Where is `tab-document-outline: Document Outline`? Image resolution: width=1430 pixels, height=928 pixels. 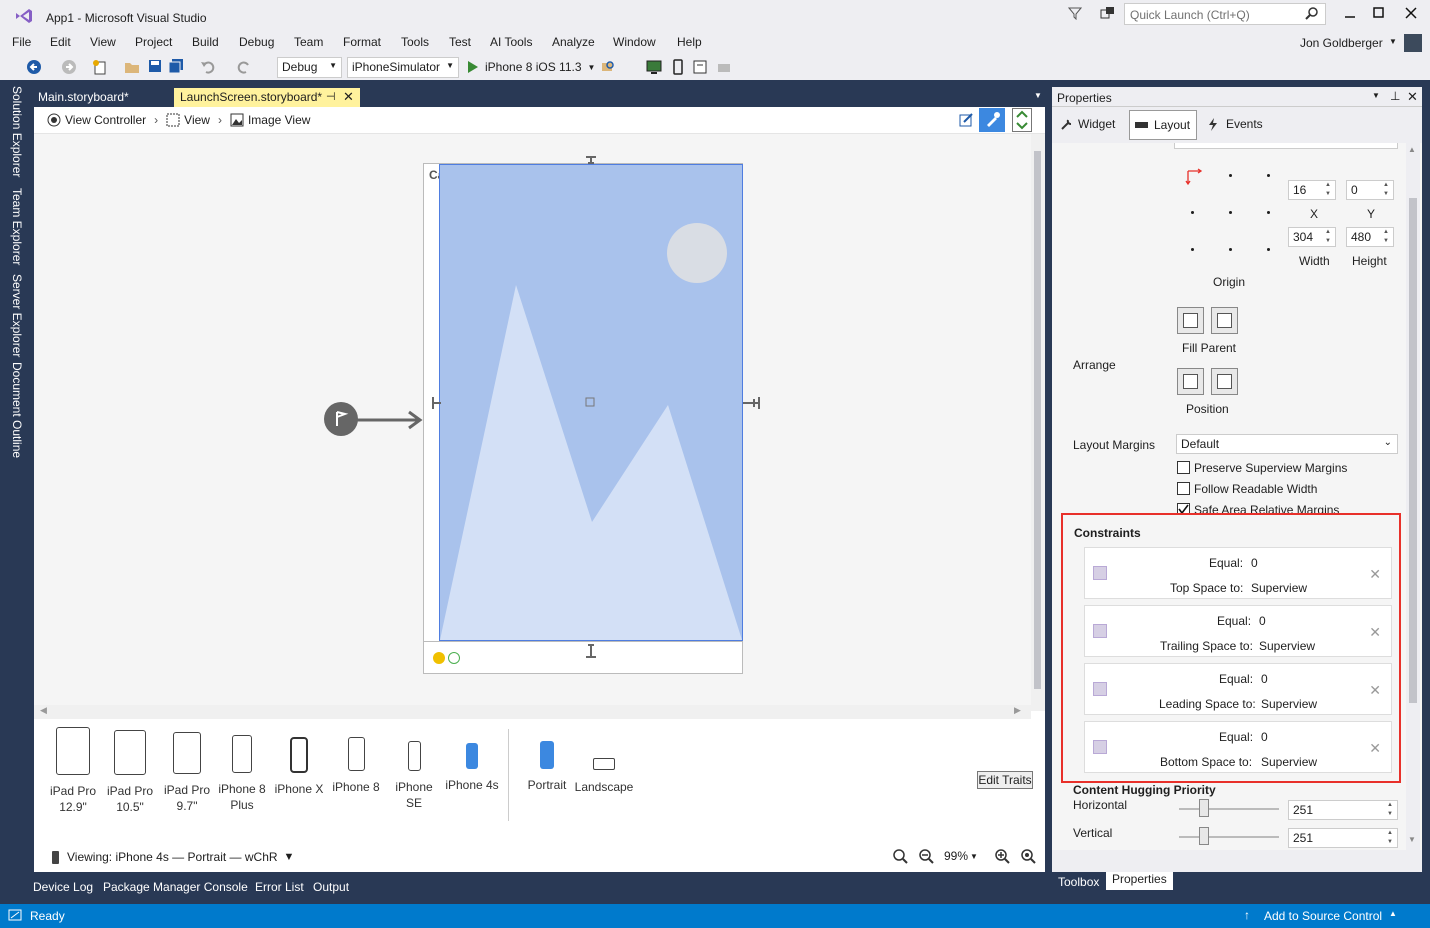
tab-document-outline: Document Outline is located at coordinates (17, 410).